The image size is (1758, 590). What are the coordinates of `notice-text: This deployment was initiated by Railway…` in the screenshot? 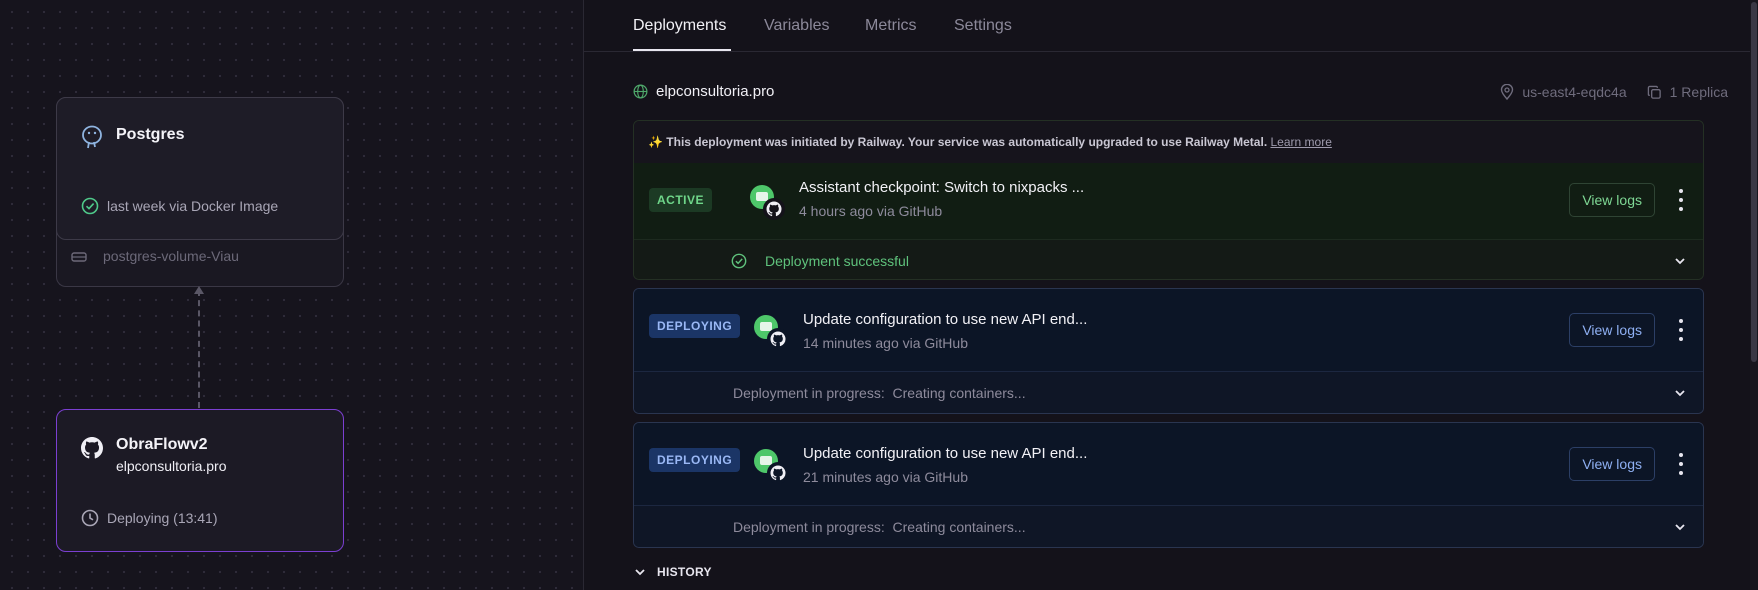 It's located at (967, 142).